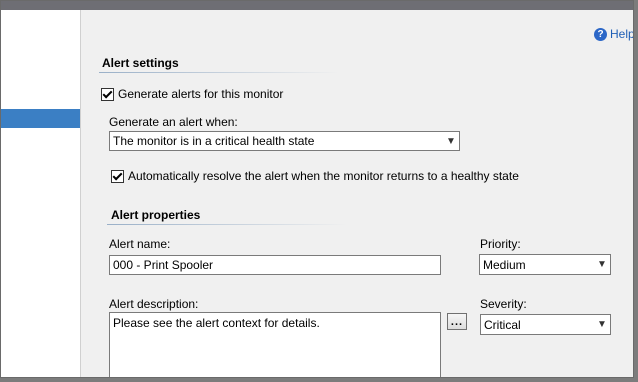 The height and width of the screenshot is (382, 638). I want to click on priority-value: Medium, so click(504, 264).